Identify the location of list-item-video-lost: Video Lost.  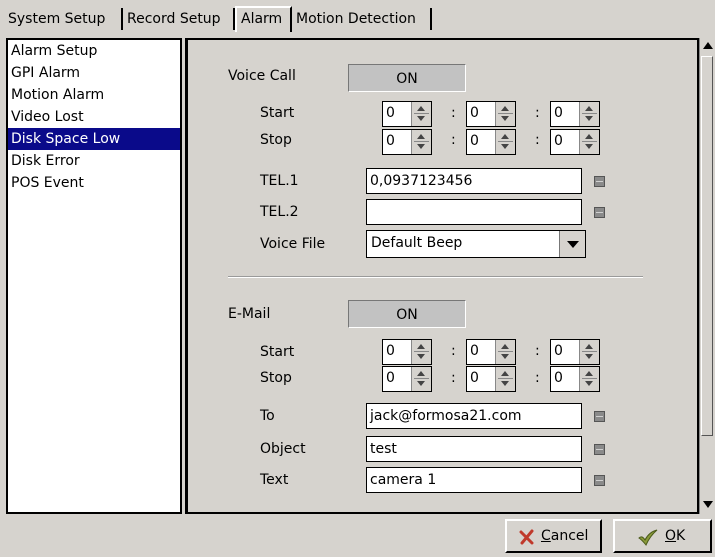
(94, 117).